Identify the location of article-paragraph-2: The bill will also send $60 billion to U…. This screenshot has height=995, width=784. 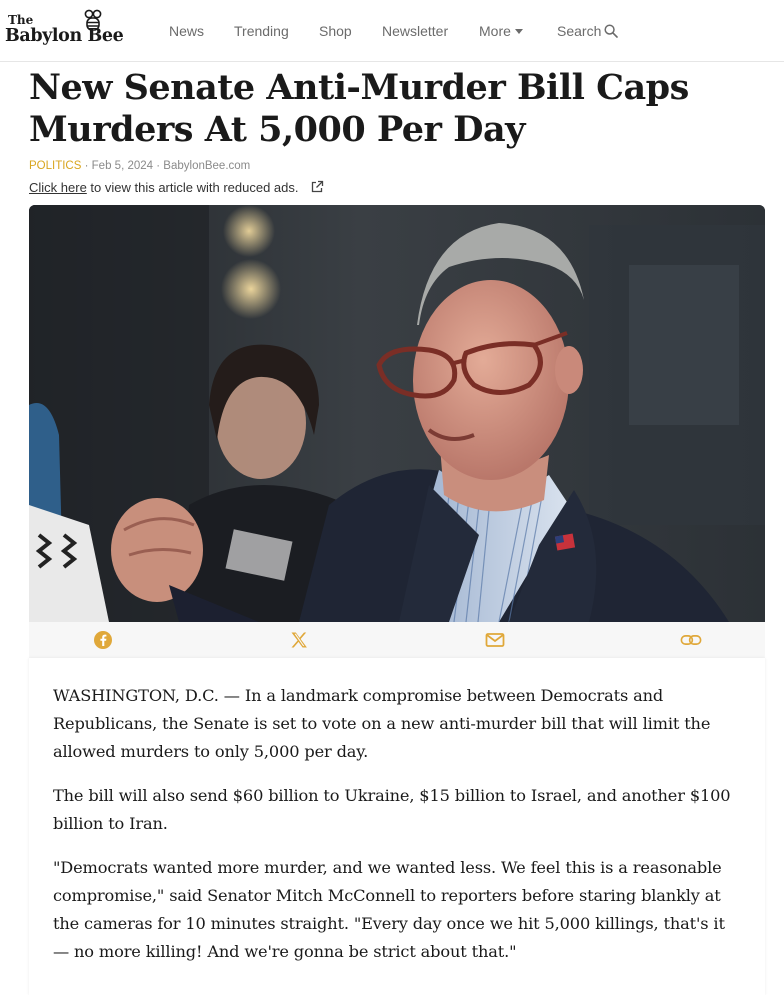
(392, 809).